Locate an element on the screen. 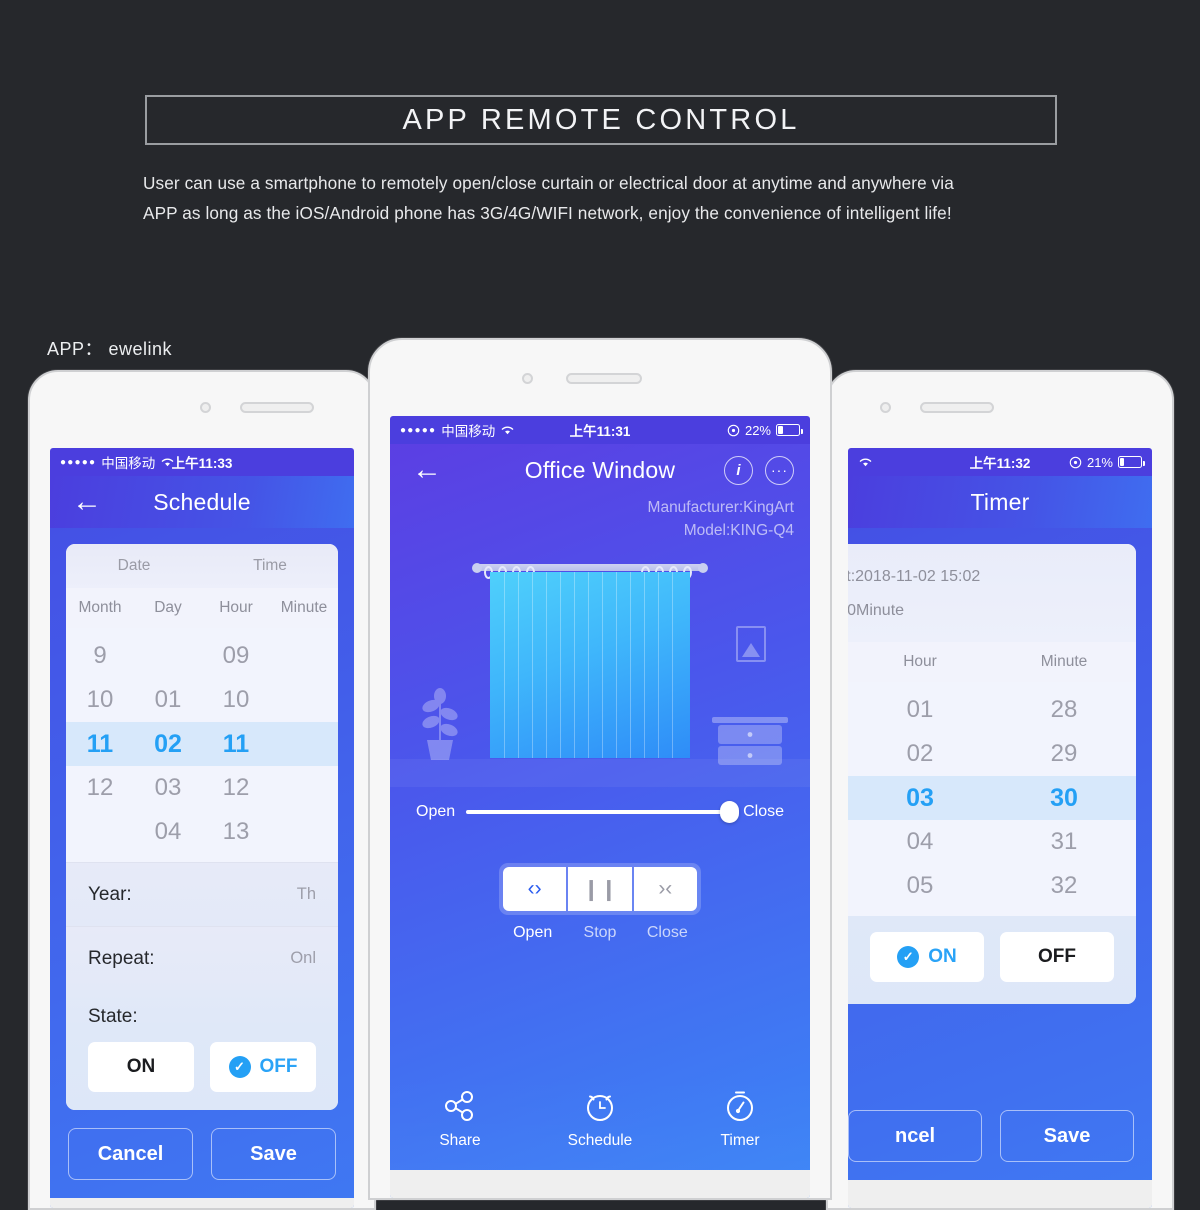 The height and width of the screenshot is (1210, 1200). tab-schedule: Schedule is located at coordinates (600, 1118).